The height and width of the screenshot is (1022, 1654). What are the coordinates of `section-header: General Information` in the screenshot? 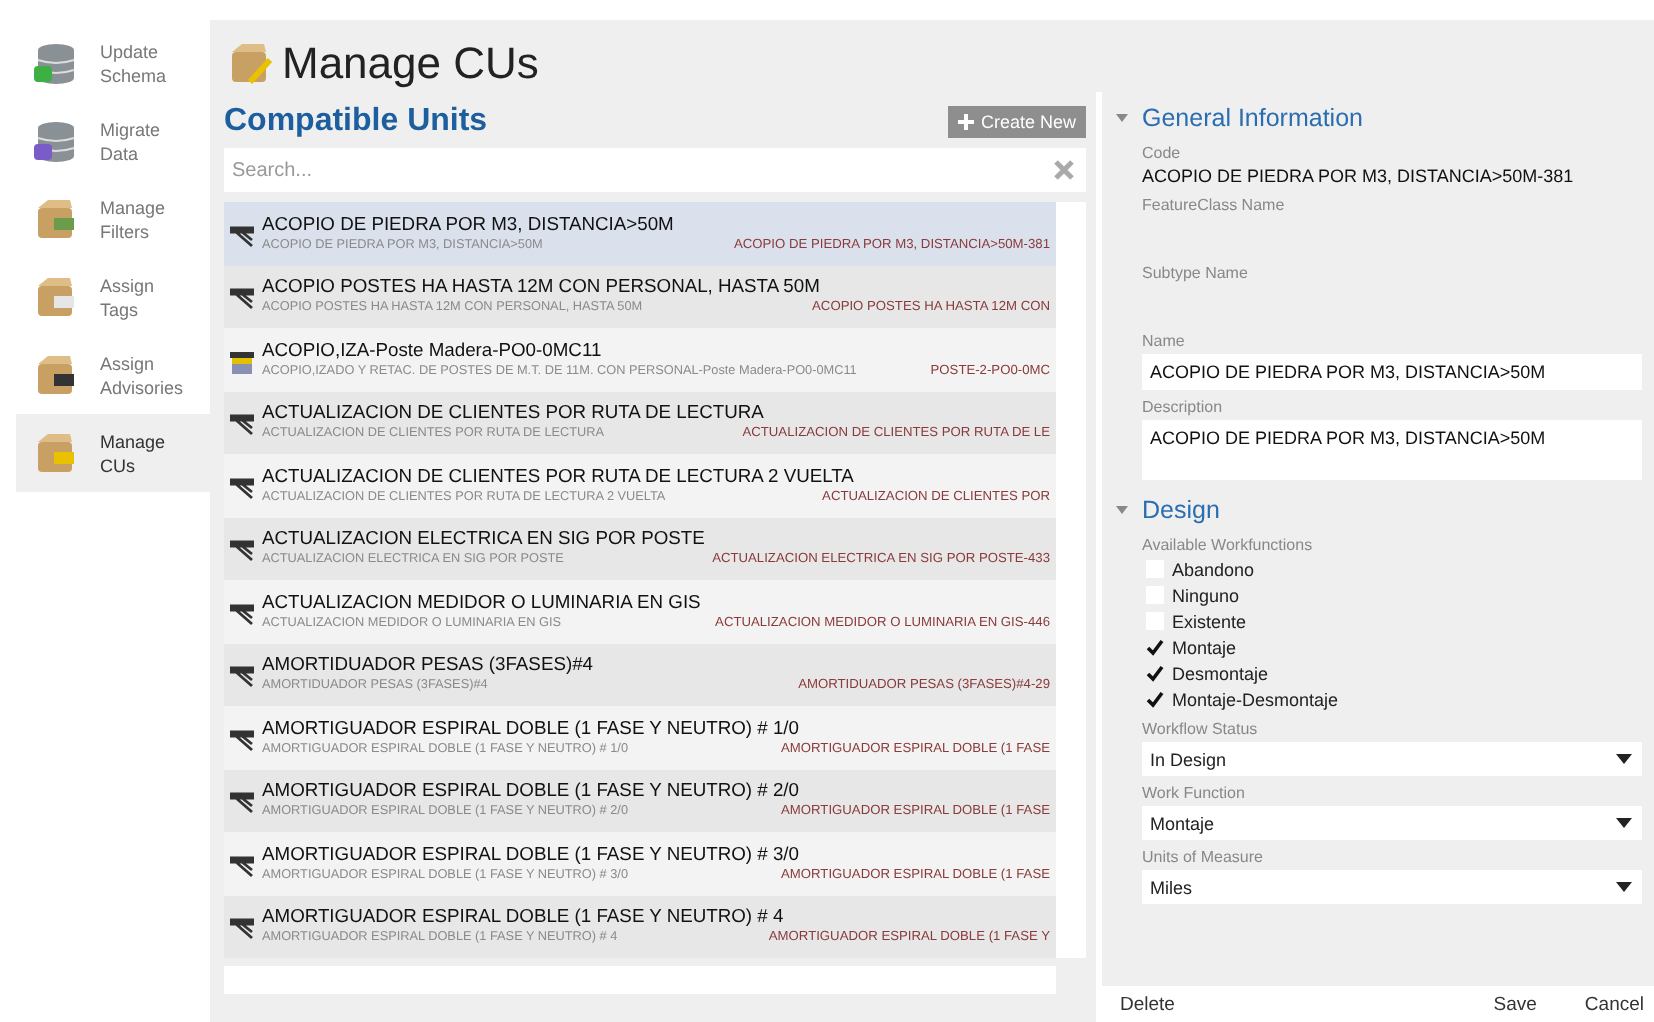 It's located at (1379, 118).